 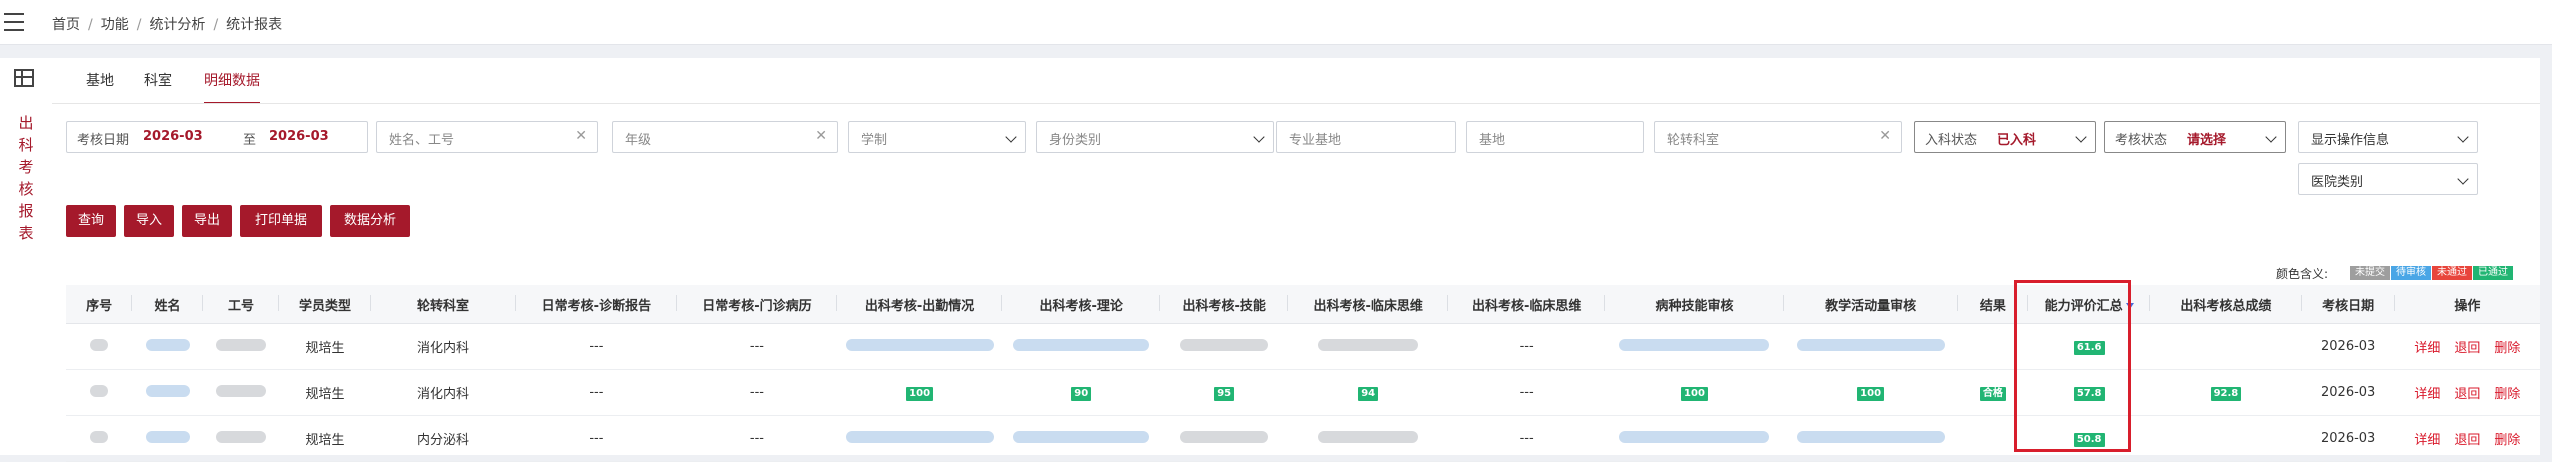 What do you see at coordinates (757, 304) in the screenshot?
I see `col-header: 日常考核-门诊病历` at bounding box center [757, 304].